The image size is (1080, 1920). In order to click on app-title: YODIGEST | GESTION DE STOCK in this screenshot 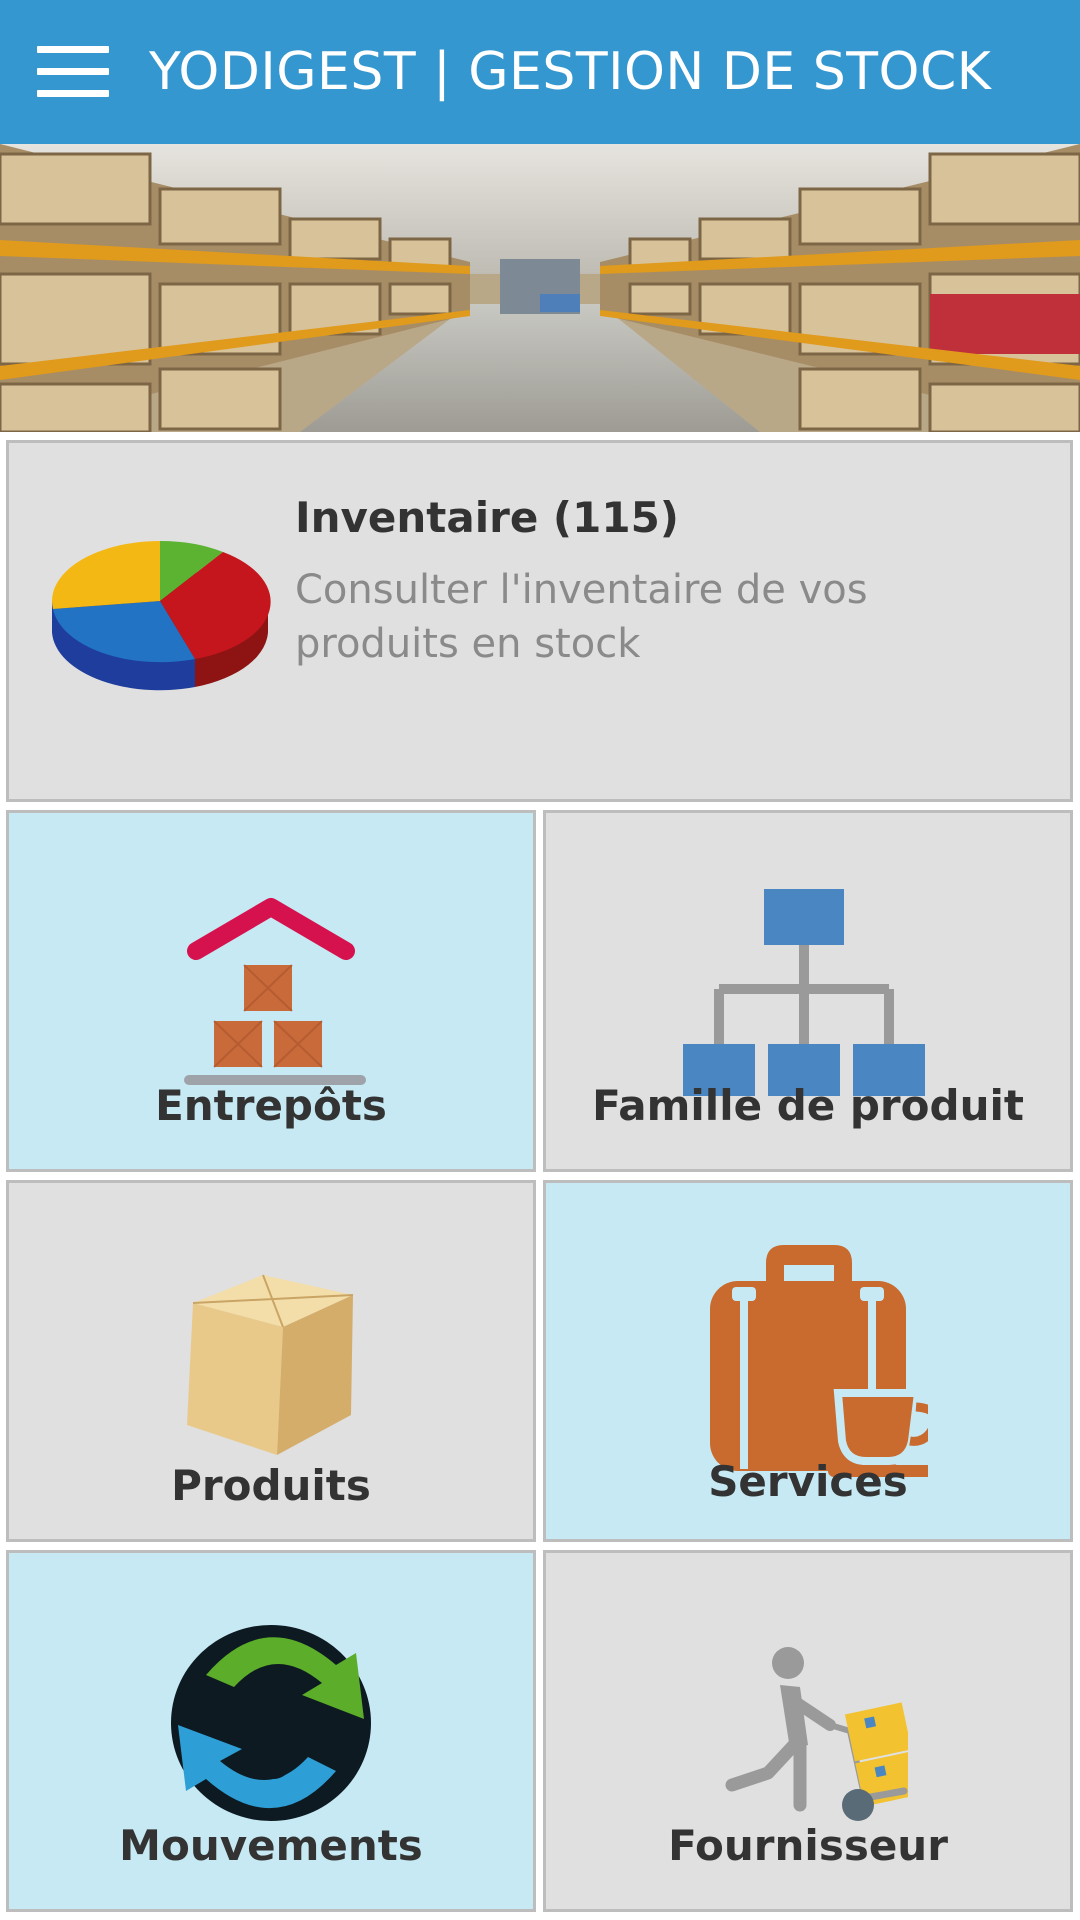, I will do `click(570, 72)`.